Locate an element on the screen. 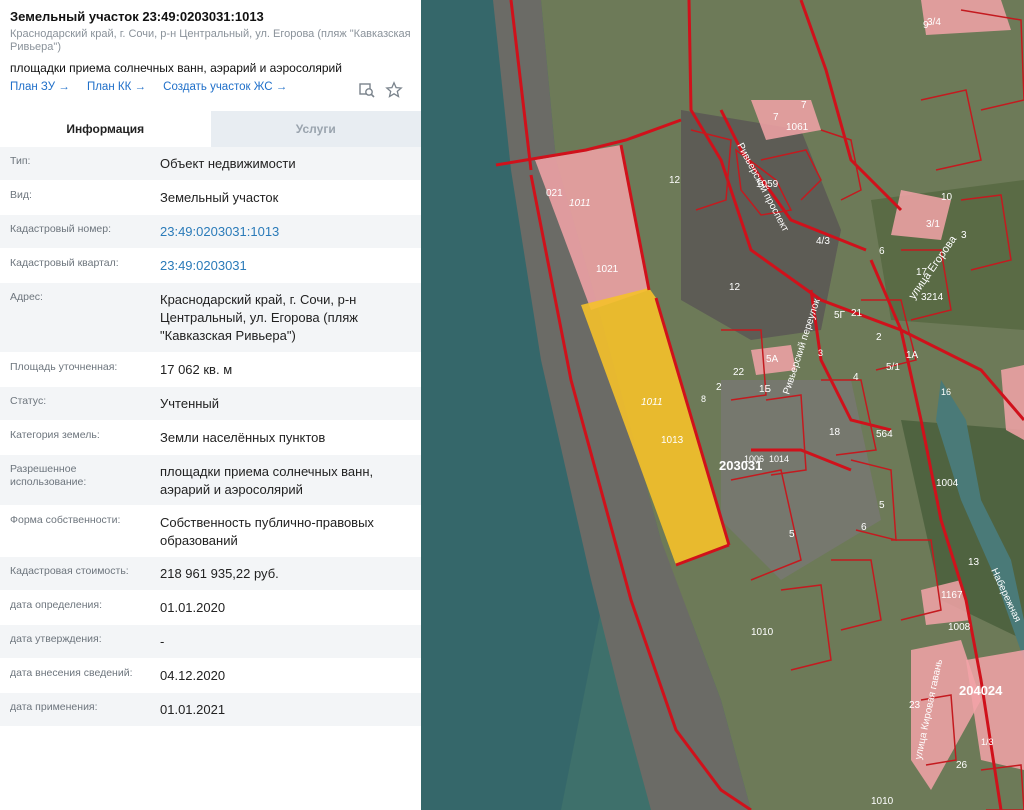  plan-kk-link: План КК → is located at coordinates (116, 87).